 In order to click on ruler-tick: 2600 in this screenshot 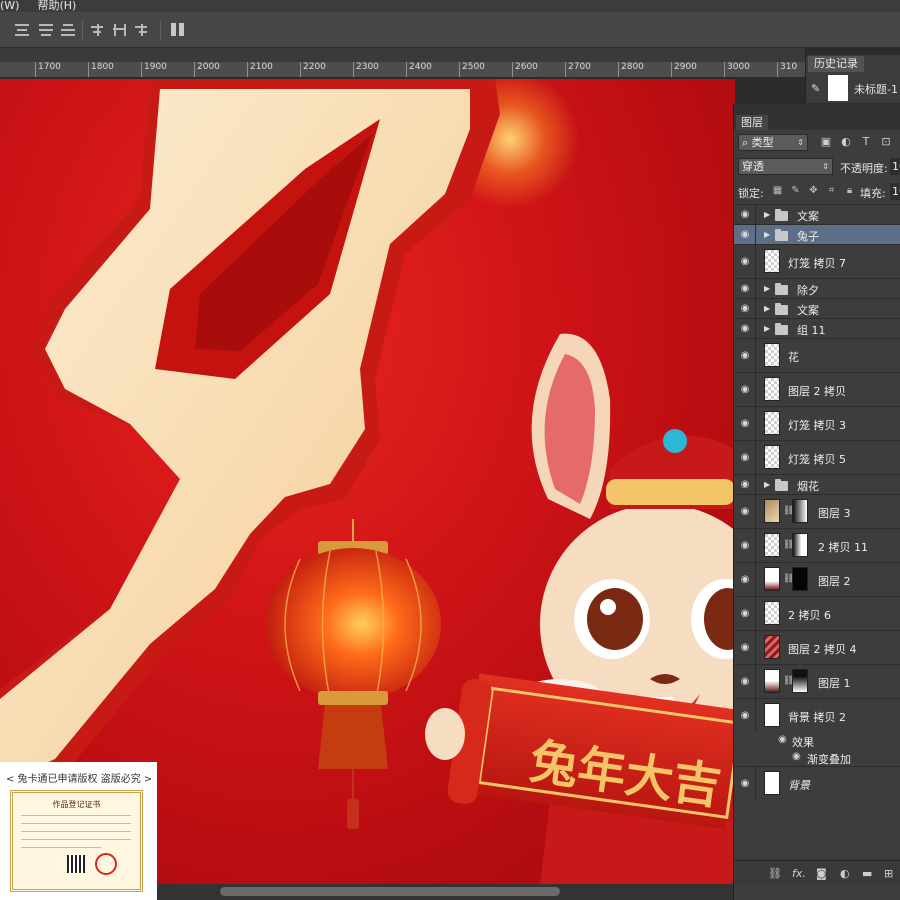, I will do `click(525, 69)`.